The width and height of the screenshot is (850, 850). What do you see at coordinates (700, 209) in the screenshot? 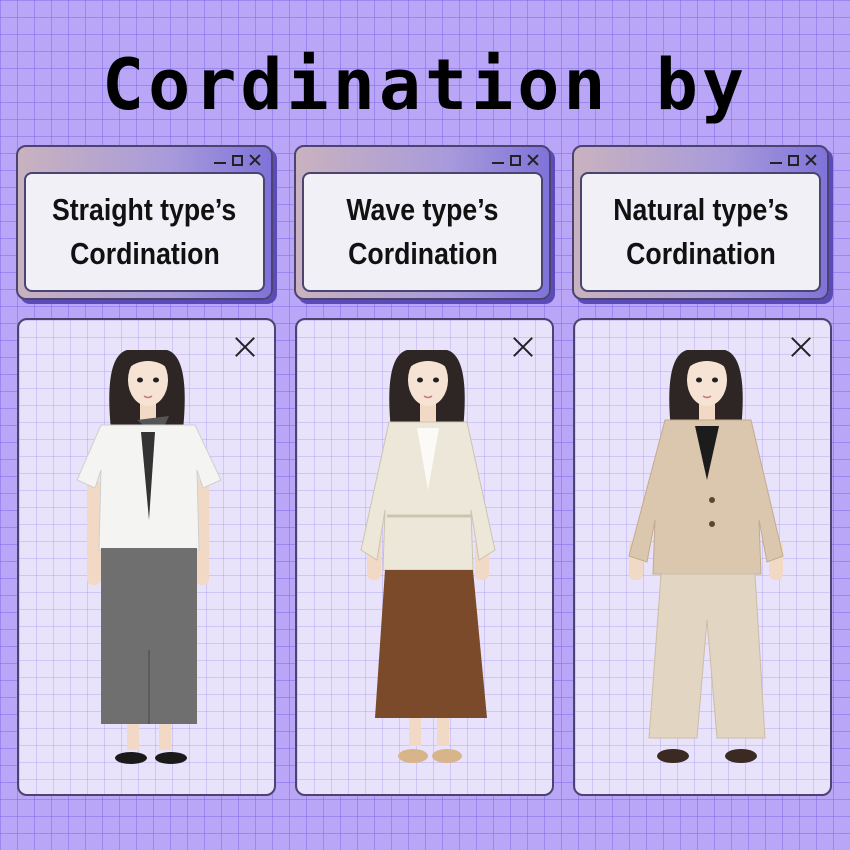
I see `card-label-line1: Natural type’s` at bounding box center [700, 209].